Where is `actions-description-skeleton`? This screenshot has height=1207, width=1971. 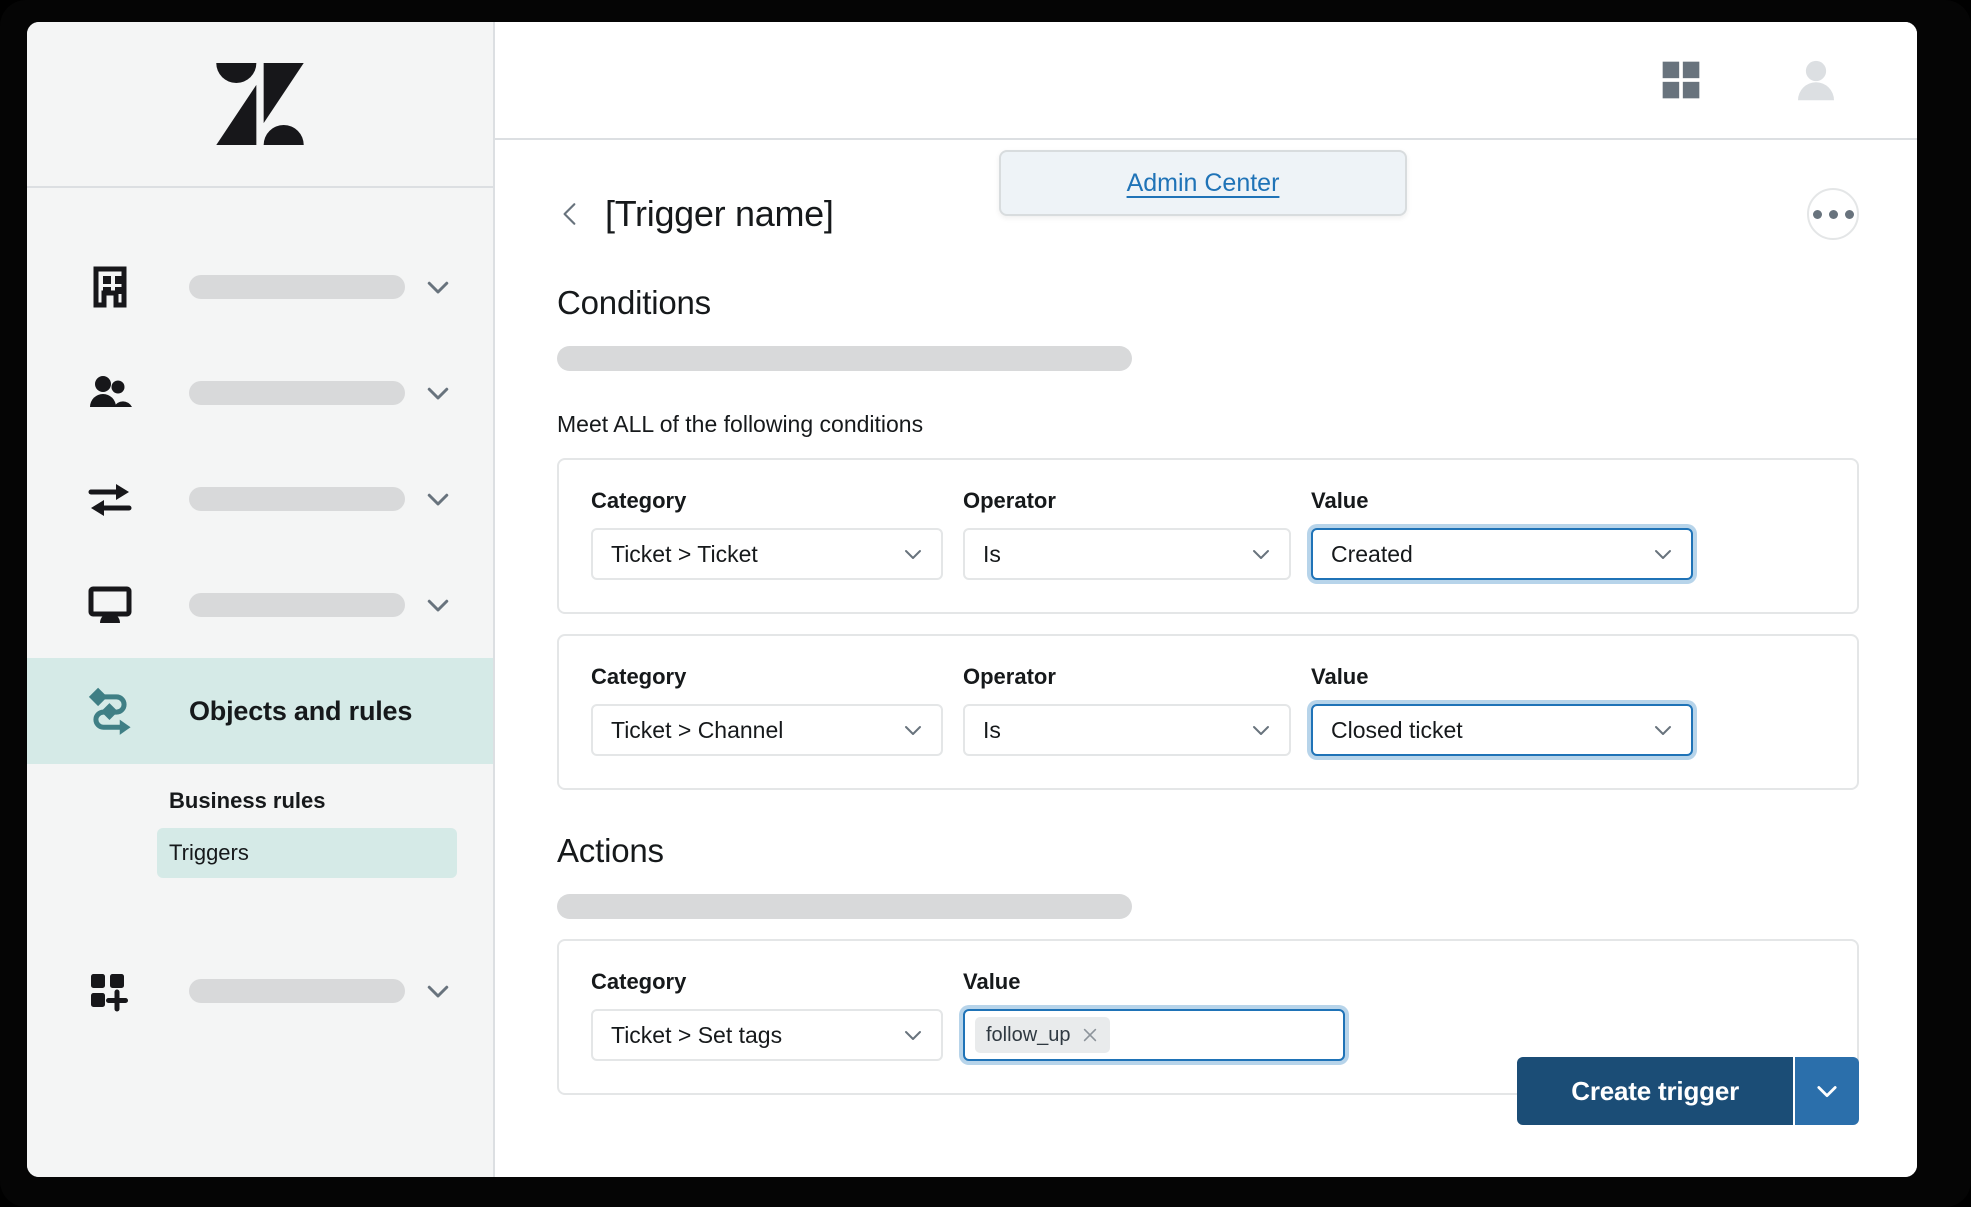
actions-description-skeleton is located at coordinates (844, 906).